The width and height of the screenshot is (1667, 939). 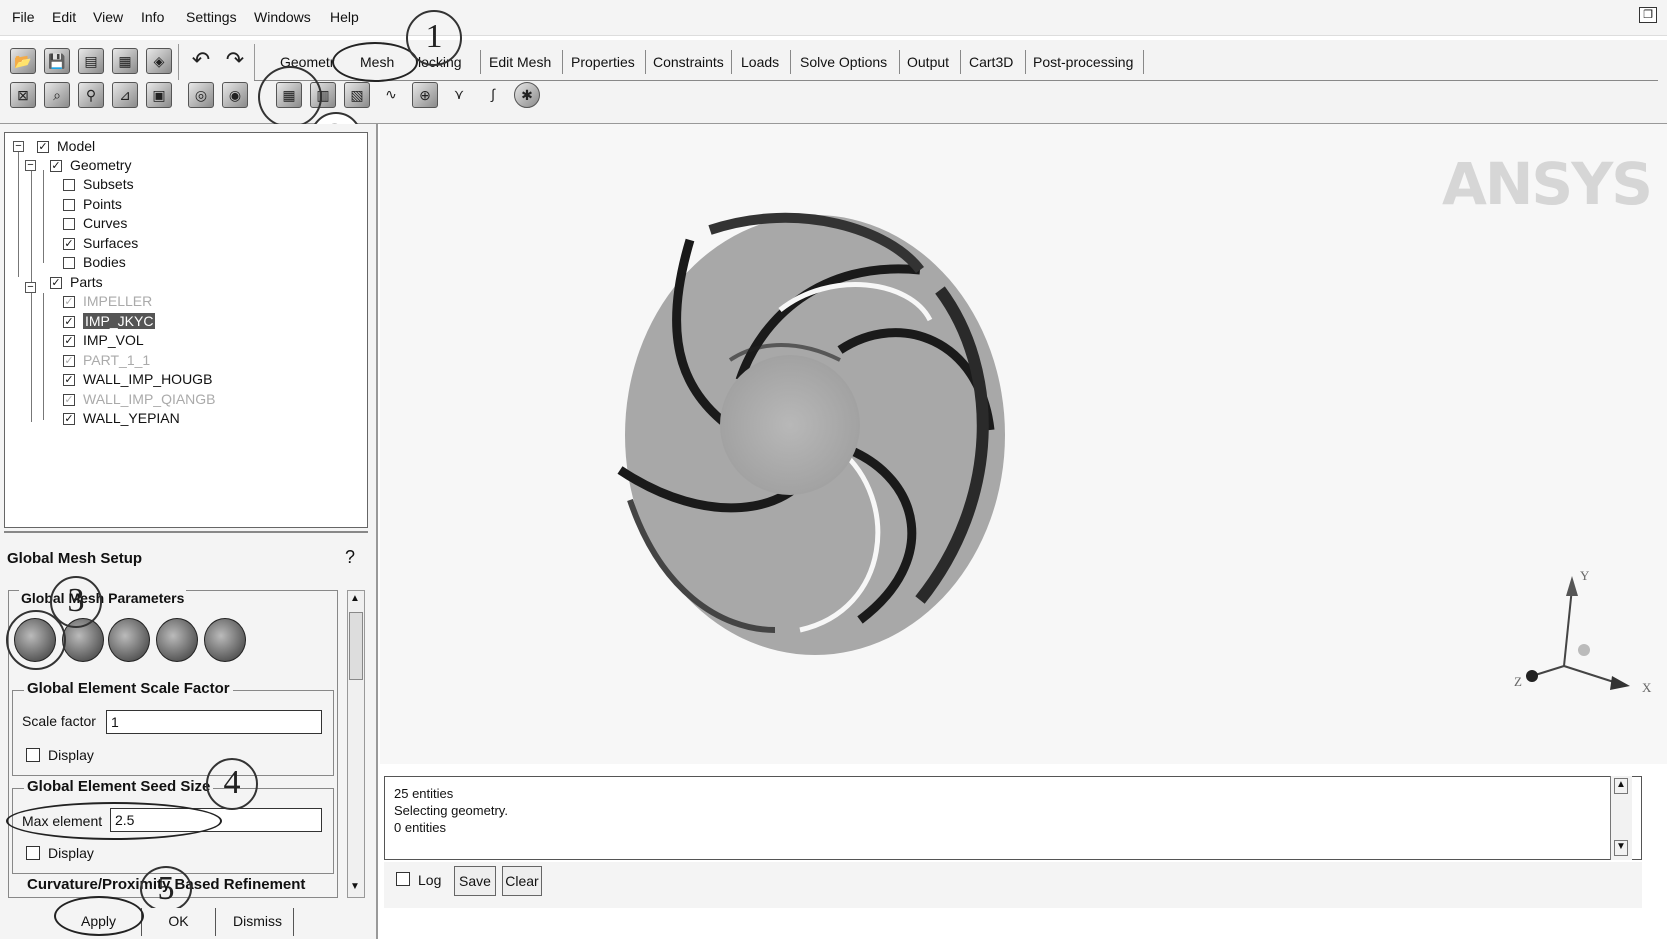 What do you see at coordinates (688, 62) in the screenshot?
I see `tab-constraints: Constraints` at bounding box center [688, 62].